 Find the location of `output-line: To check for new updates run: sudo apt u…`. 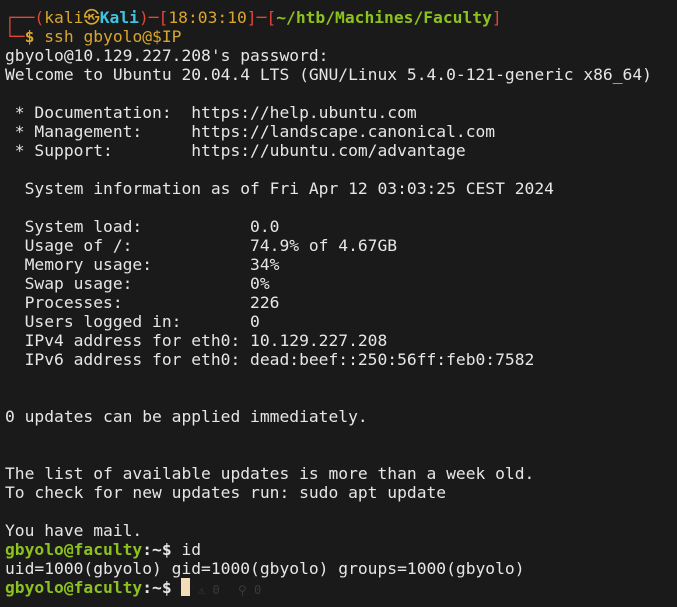

output-line: To check for new updates run: sudo apt u… is located at coordinates (226, 492).